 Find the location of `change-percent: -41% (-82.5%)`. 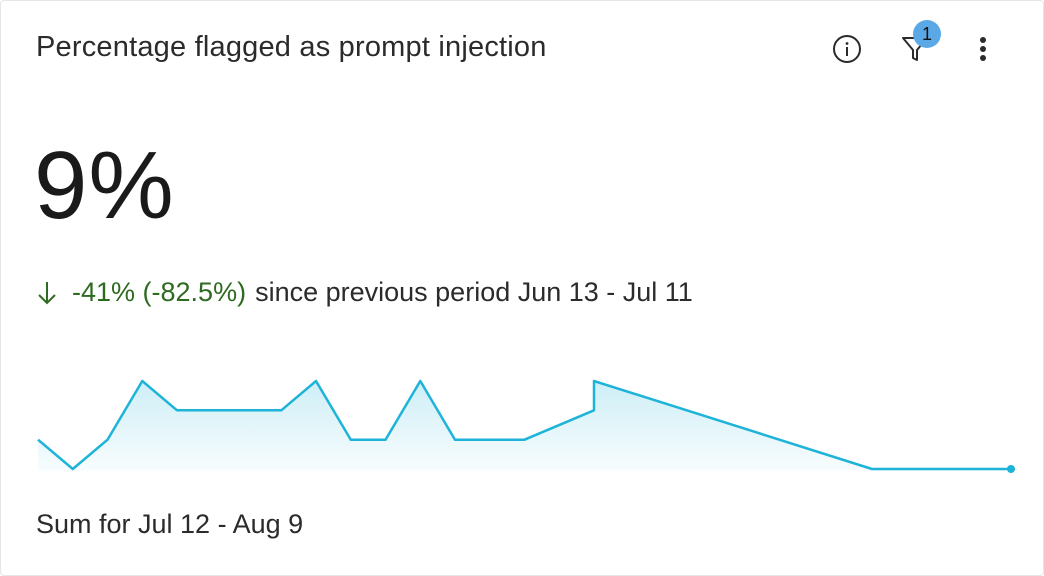

change-percent: -41% (-82.5%) is located at coordinates (159, 292).